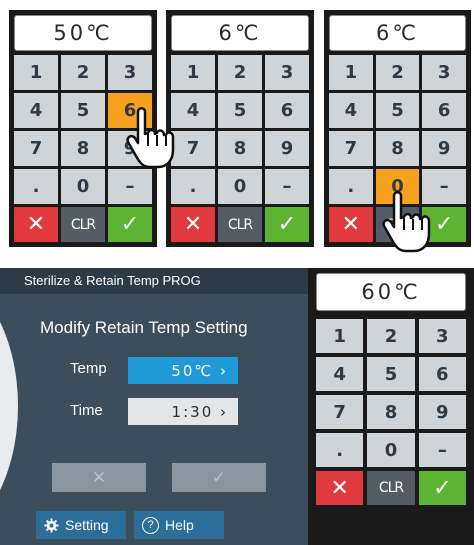 This screenshot has width=474, height=545. Describe the element at coordinates (51, 525) in the screenshot. I see `gear-icon` at that location.